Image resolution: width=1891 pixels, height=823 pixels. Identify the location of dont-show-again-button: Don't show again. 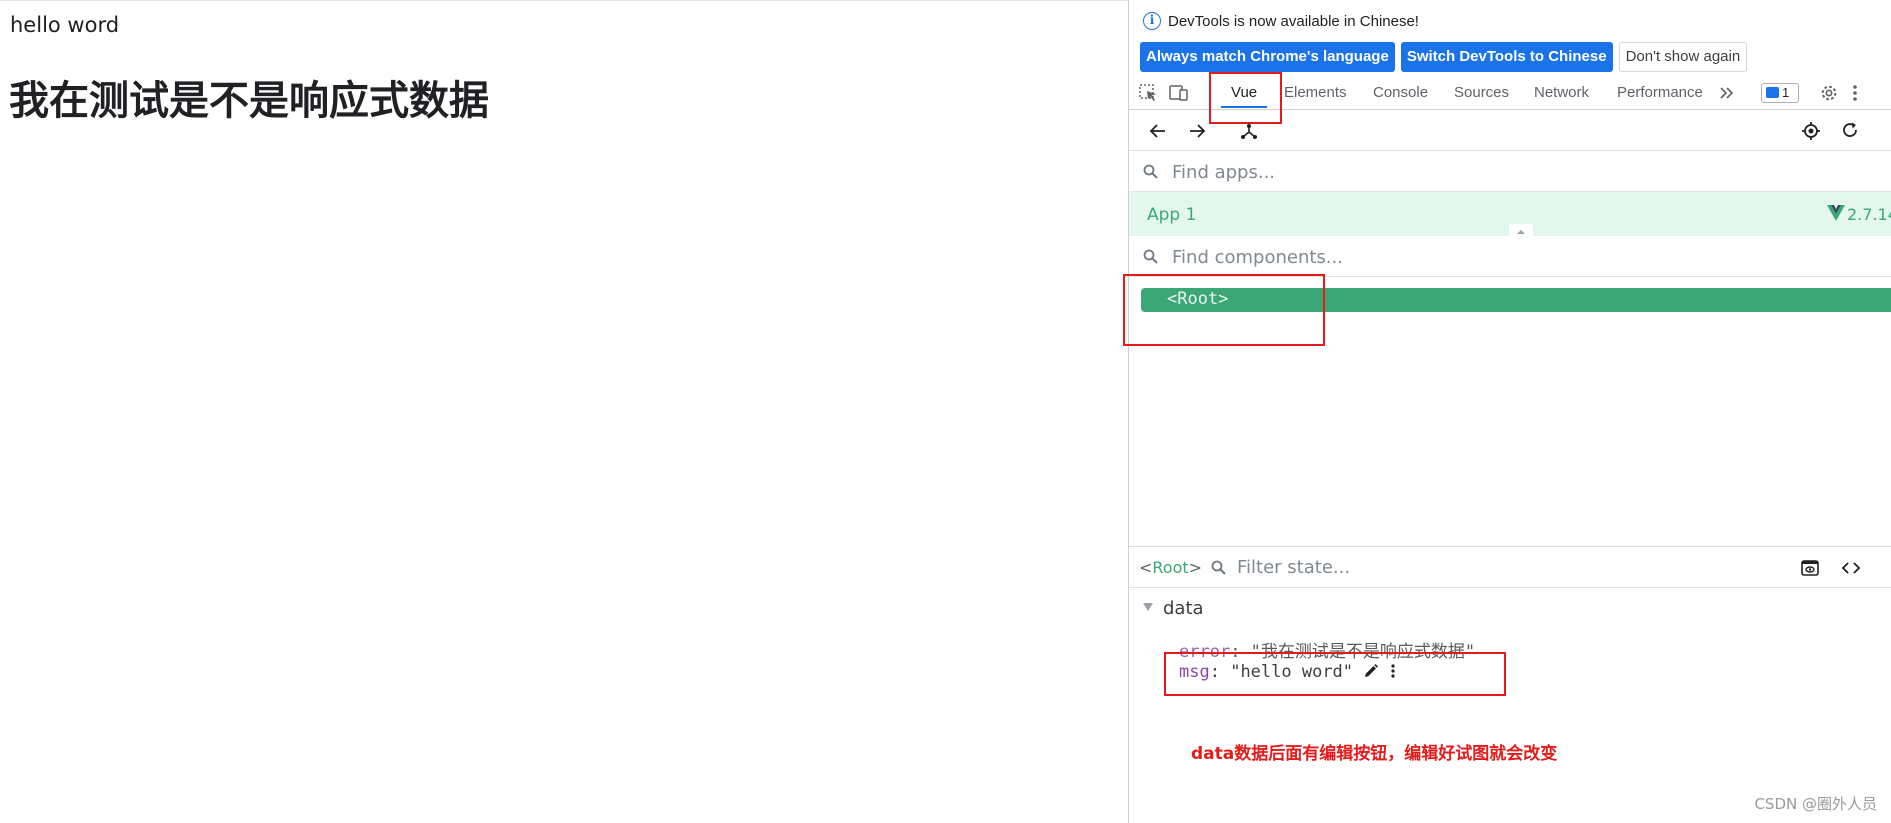
(1683, 57).